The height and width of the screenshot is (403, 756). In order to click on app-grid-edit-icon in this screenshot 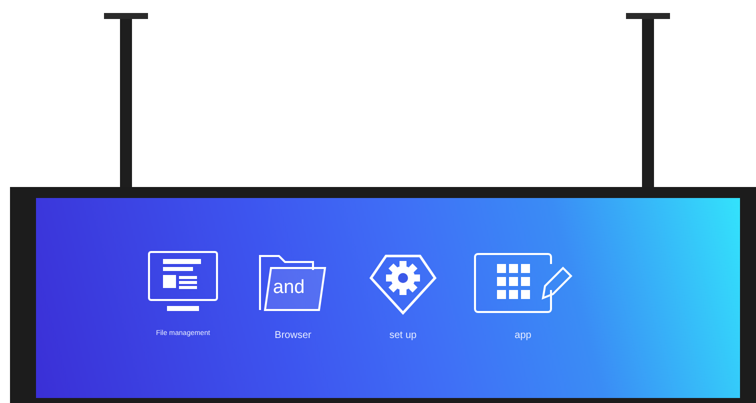, I will do `click(523, 283)`.